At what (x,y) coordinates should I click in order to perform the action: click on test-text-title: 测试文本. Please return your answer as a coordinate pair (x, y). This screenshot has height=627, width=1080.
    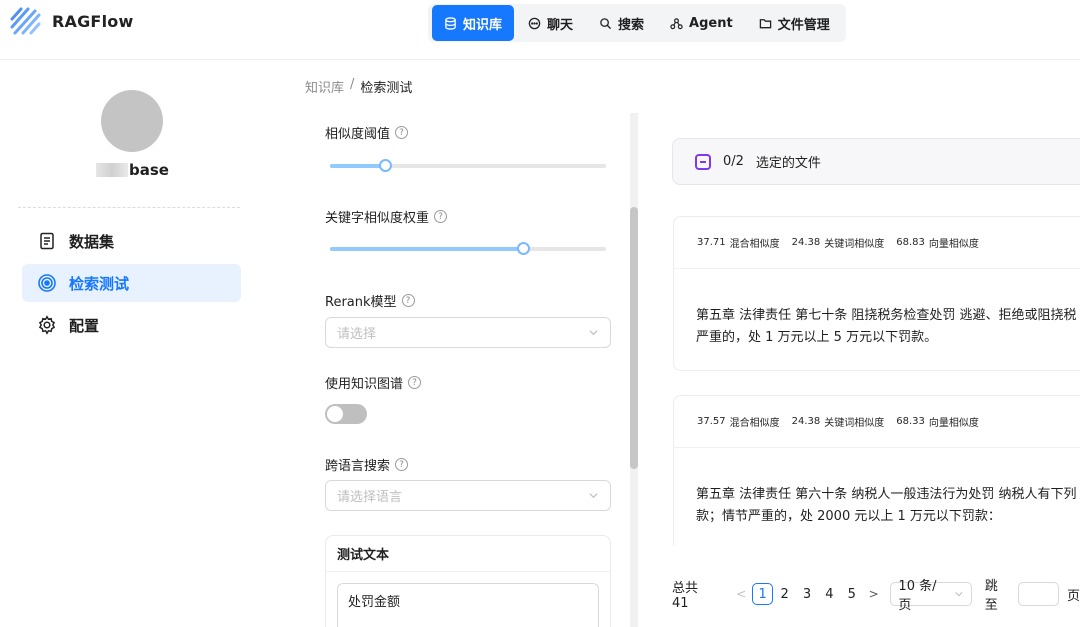
    Looking at the image, I should click on (468, 554).